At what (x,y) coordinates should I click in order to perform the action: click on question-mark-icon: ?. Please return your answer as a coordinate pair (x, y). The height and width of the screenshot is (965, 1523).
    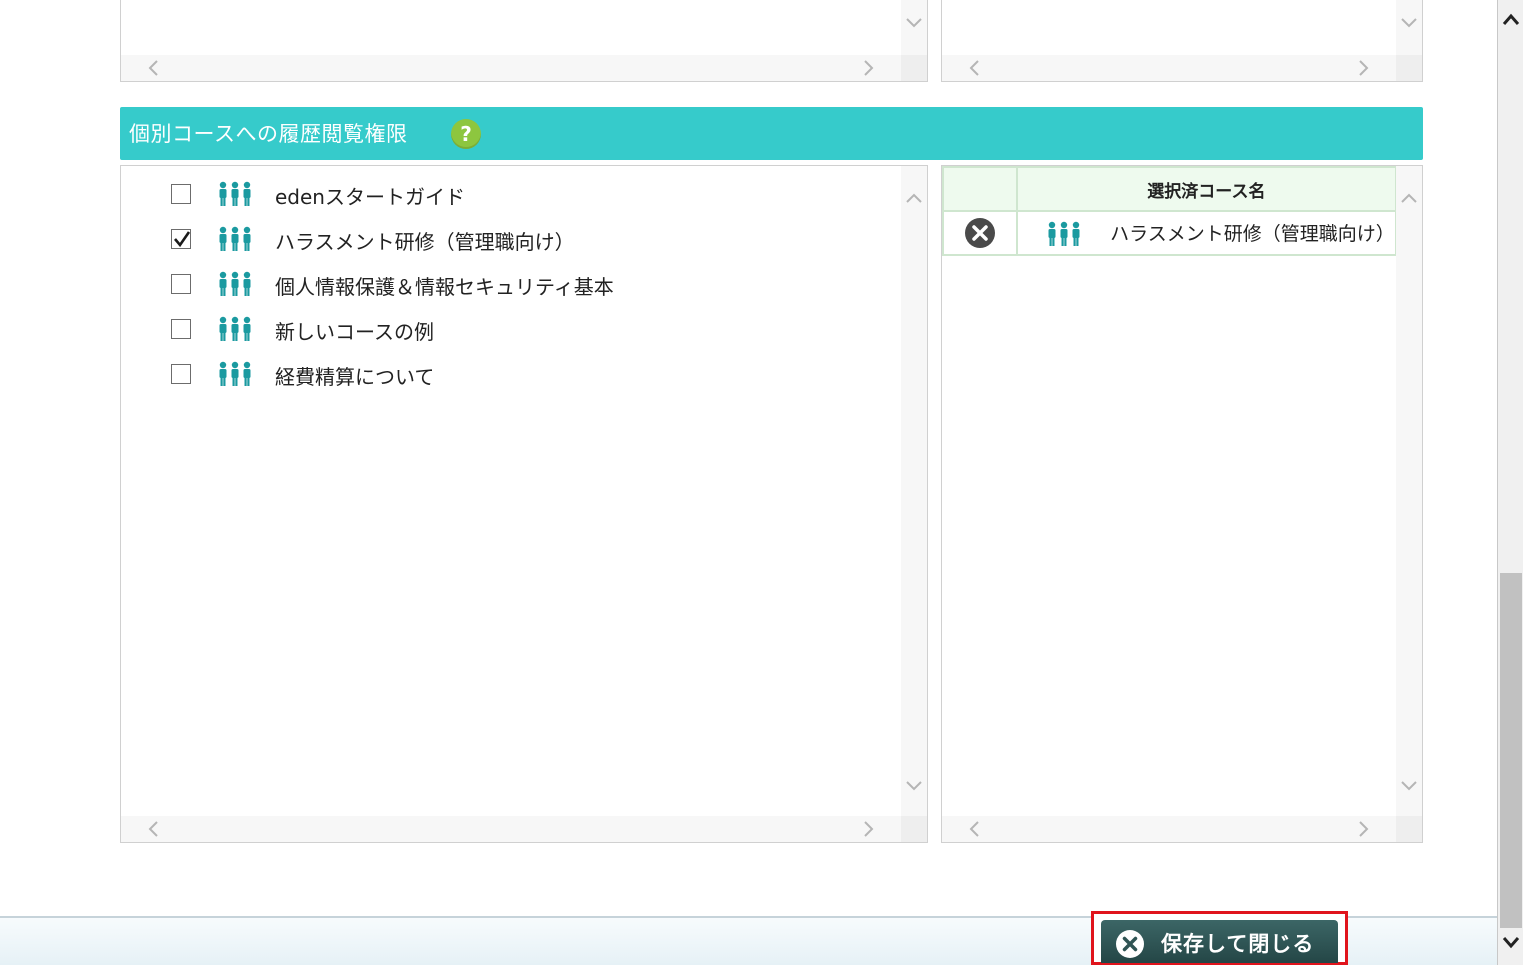
    Looking at the image, I should click on (466, 134).